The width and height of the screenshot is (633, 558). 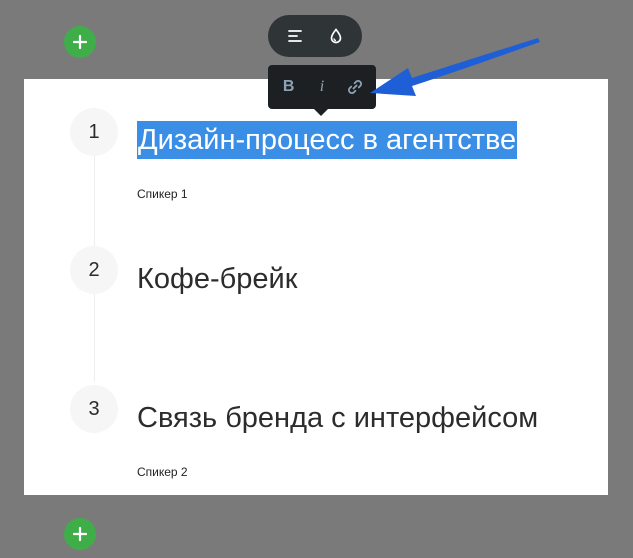 I want to click on add-block-button-bottom, so click(x=80, y=534).